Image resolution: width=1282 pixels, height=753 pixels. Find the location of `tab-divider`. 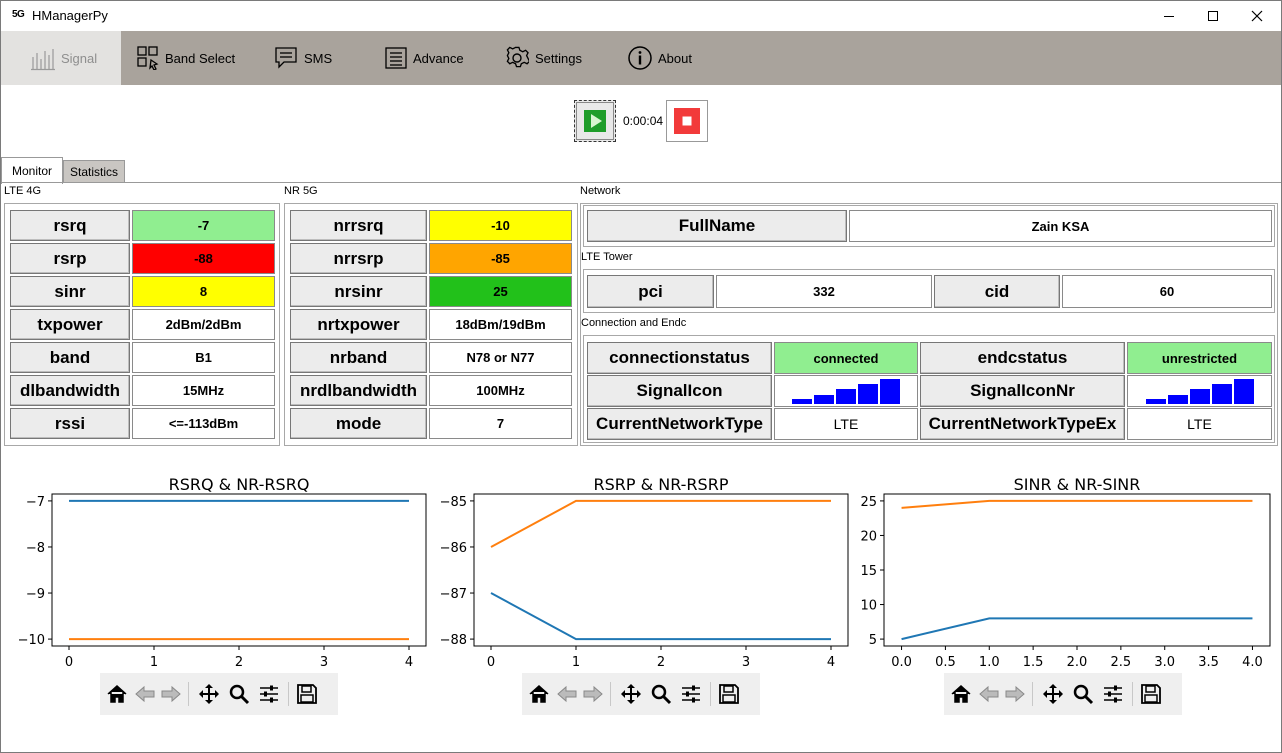

tab-divider is located at coordinates (641, 182).